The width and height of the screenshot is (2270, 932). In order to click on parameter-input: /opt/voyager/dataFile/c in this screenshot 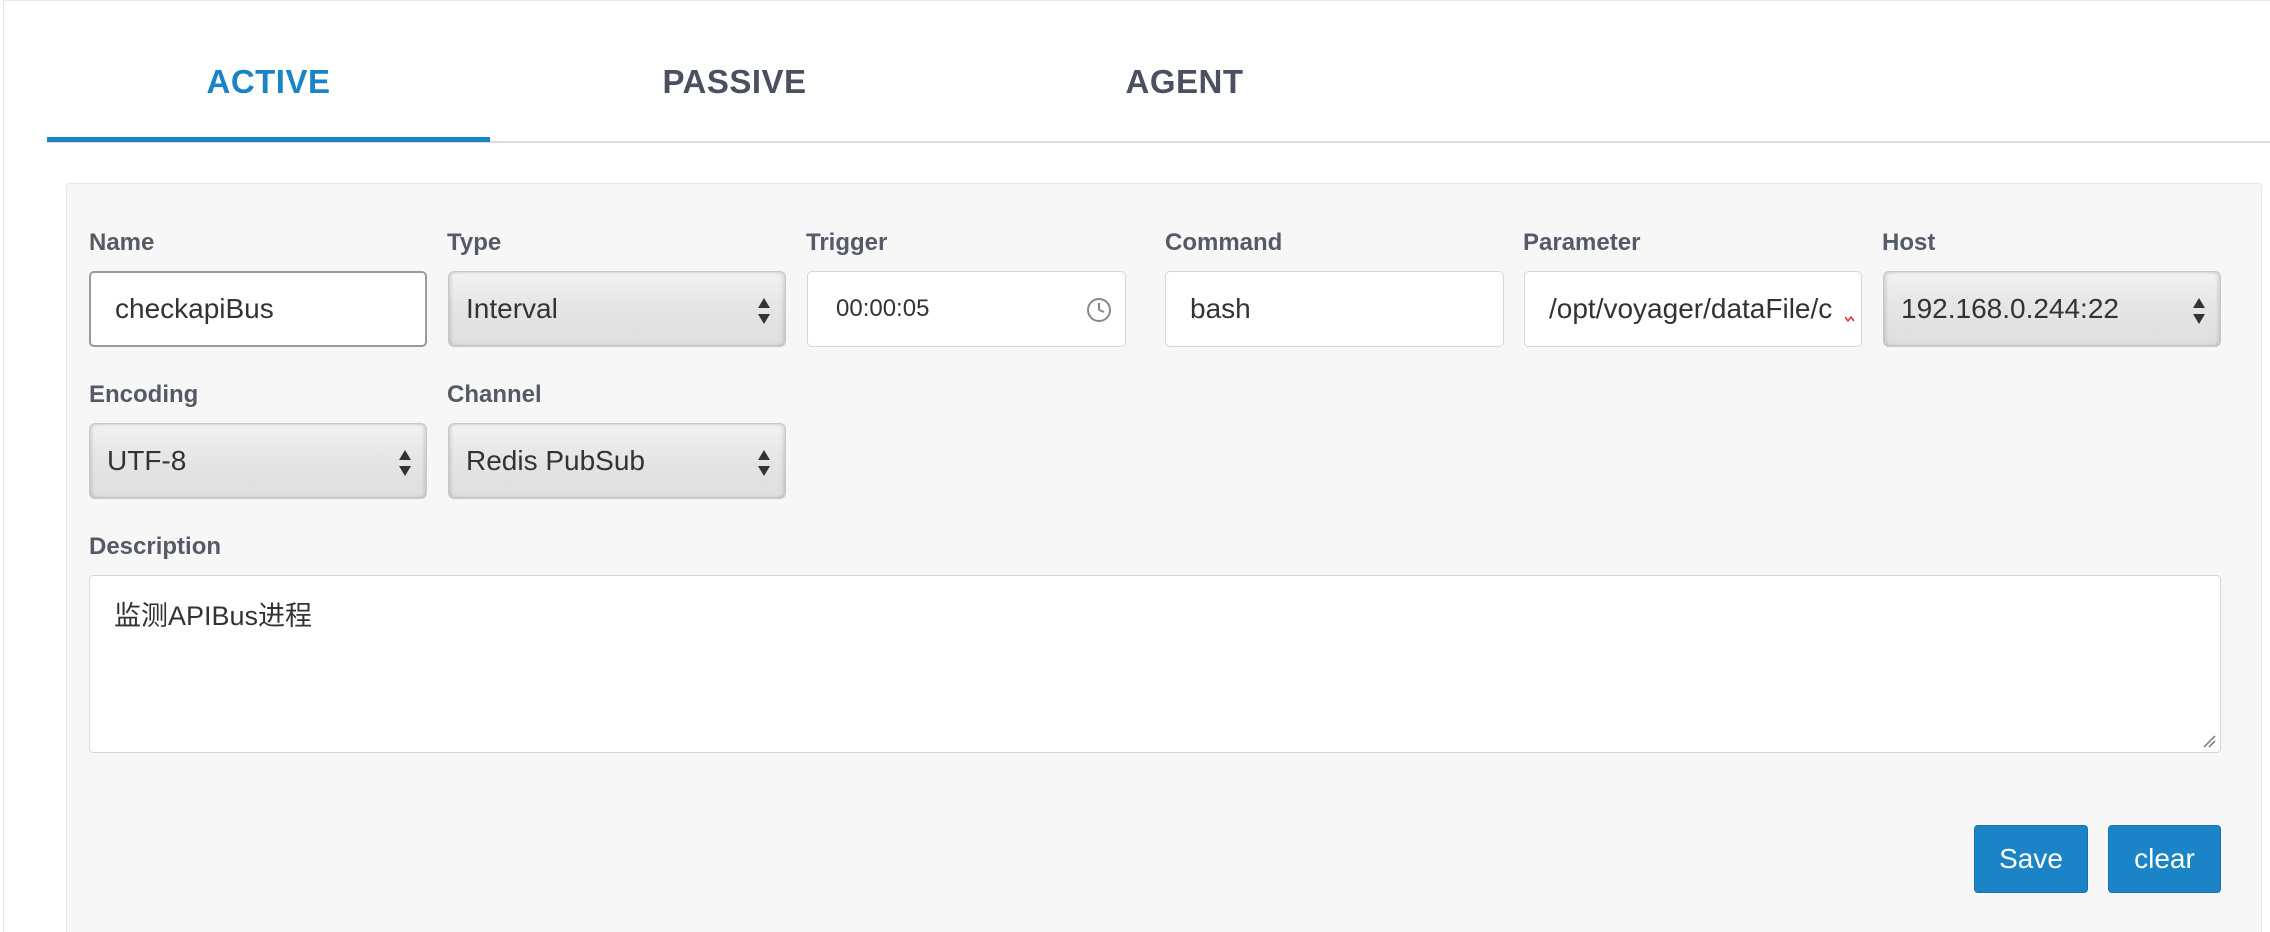, I will do `click(1693, 309)`.